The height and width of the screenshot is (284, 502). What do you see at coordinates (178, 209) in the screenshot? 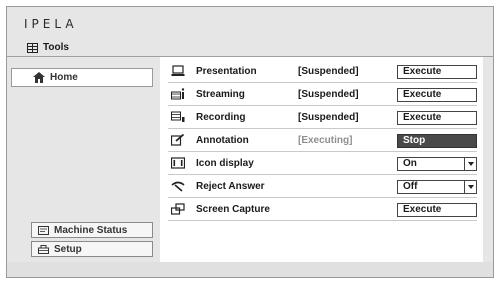
I see `screen-capture-icon` at bounding box center [178, 209].